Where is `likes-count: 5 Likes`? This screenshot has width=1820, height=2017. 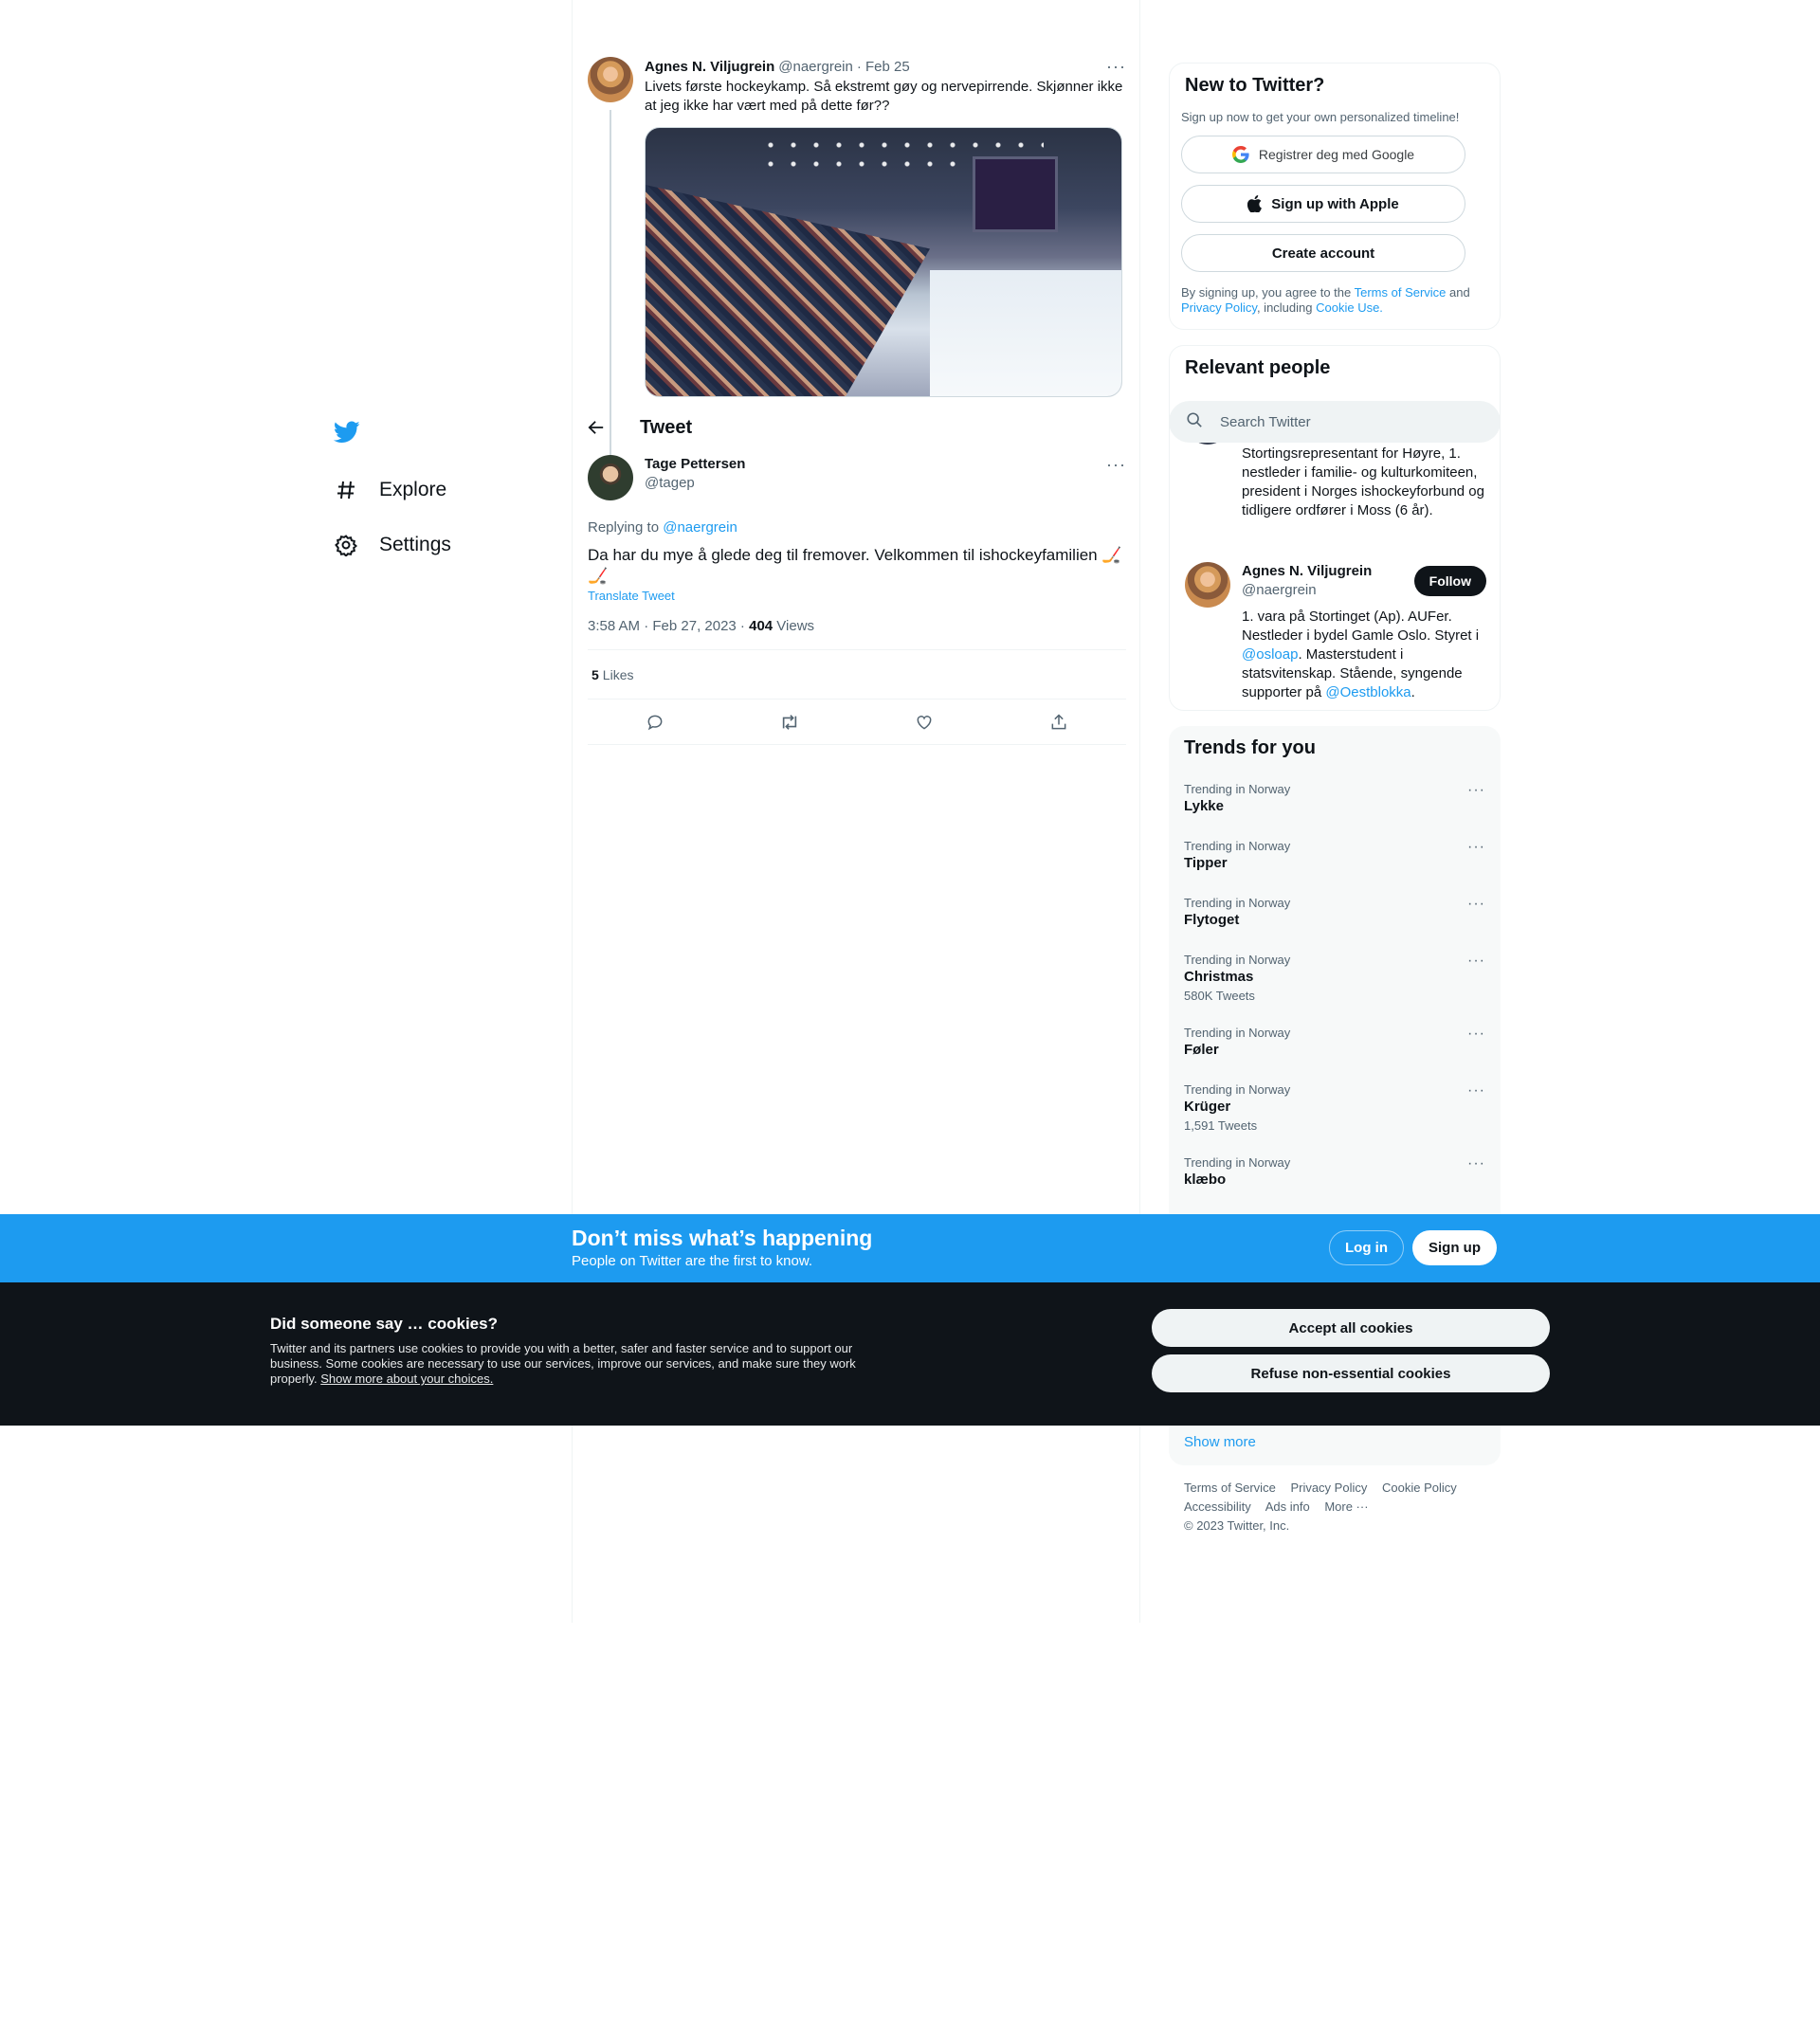
likes-count: 5 Likes is located at coordinates (857, 675).